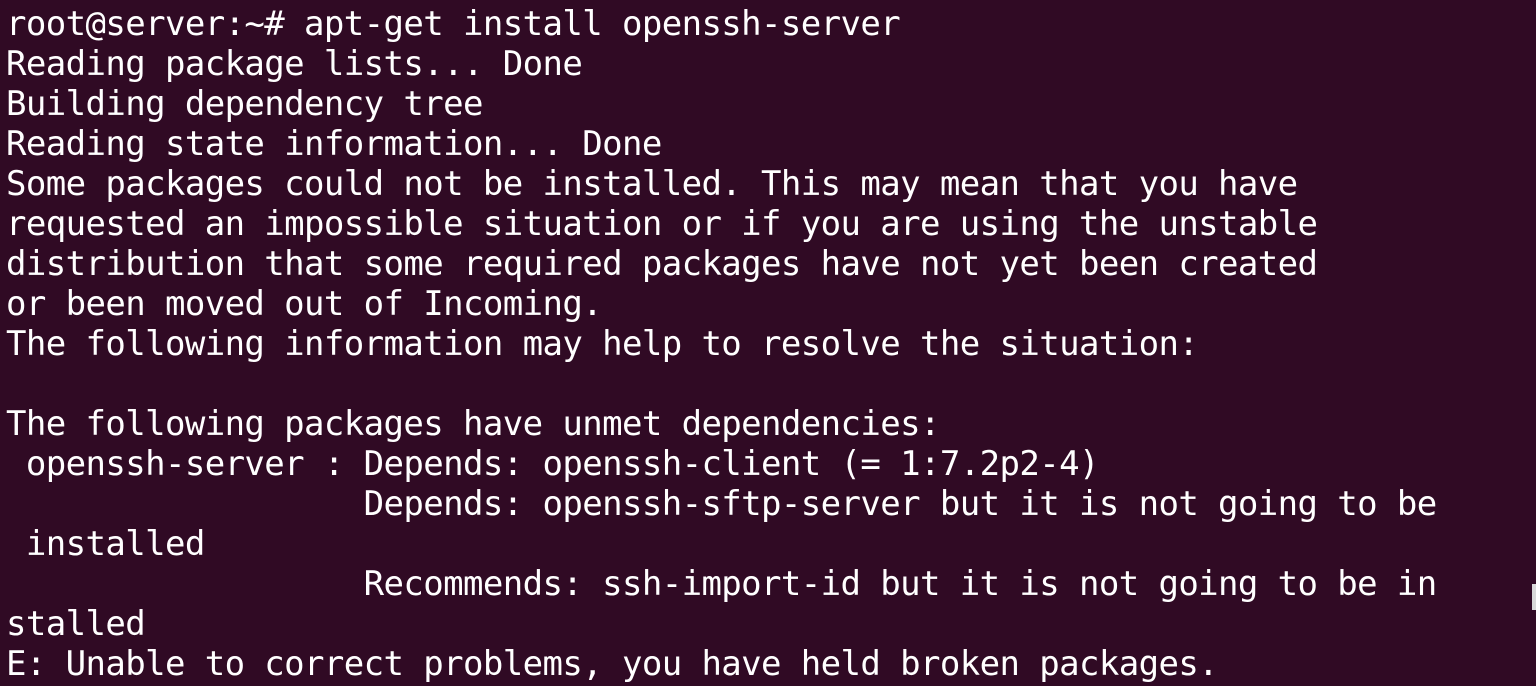 The height and width of the screenshot is (686, 1536). I want to click on terminal-output-line: or been moved out of Incoming., so click(304, 304).